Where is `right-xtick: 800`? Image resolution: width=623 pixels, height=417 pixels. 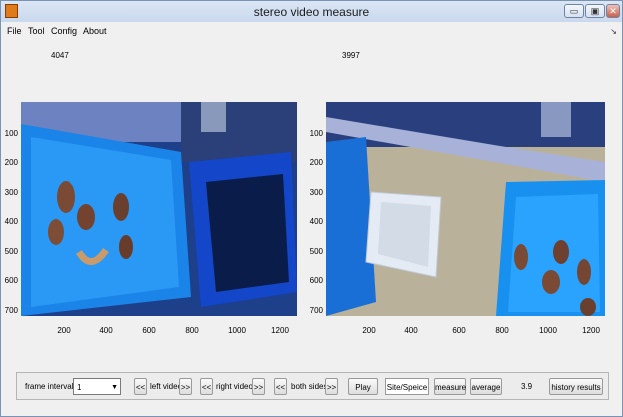
right-xtick: 800 is located at coordinates (502, 330).